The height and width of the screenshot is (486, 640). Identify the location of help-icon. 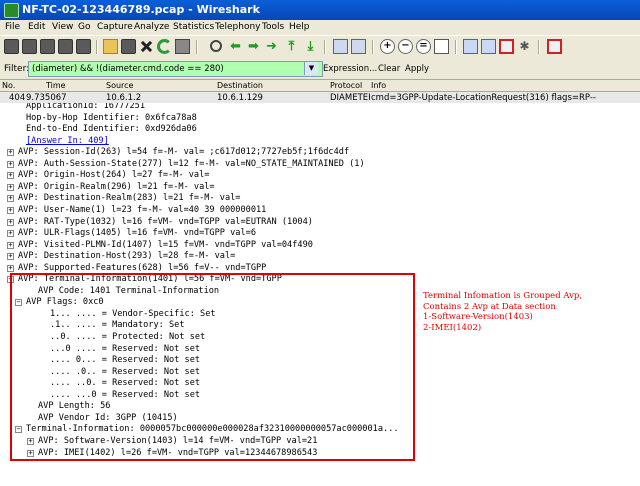
(554, 46).